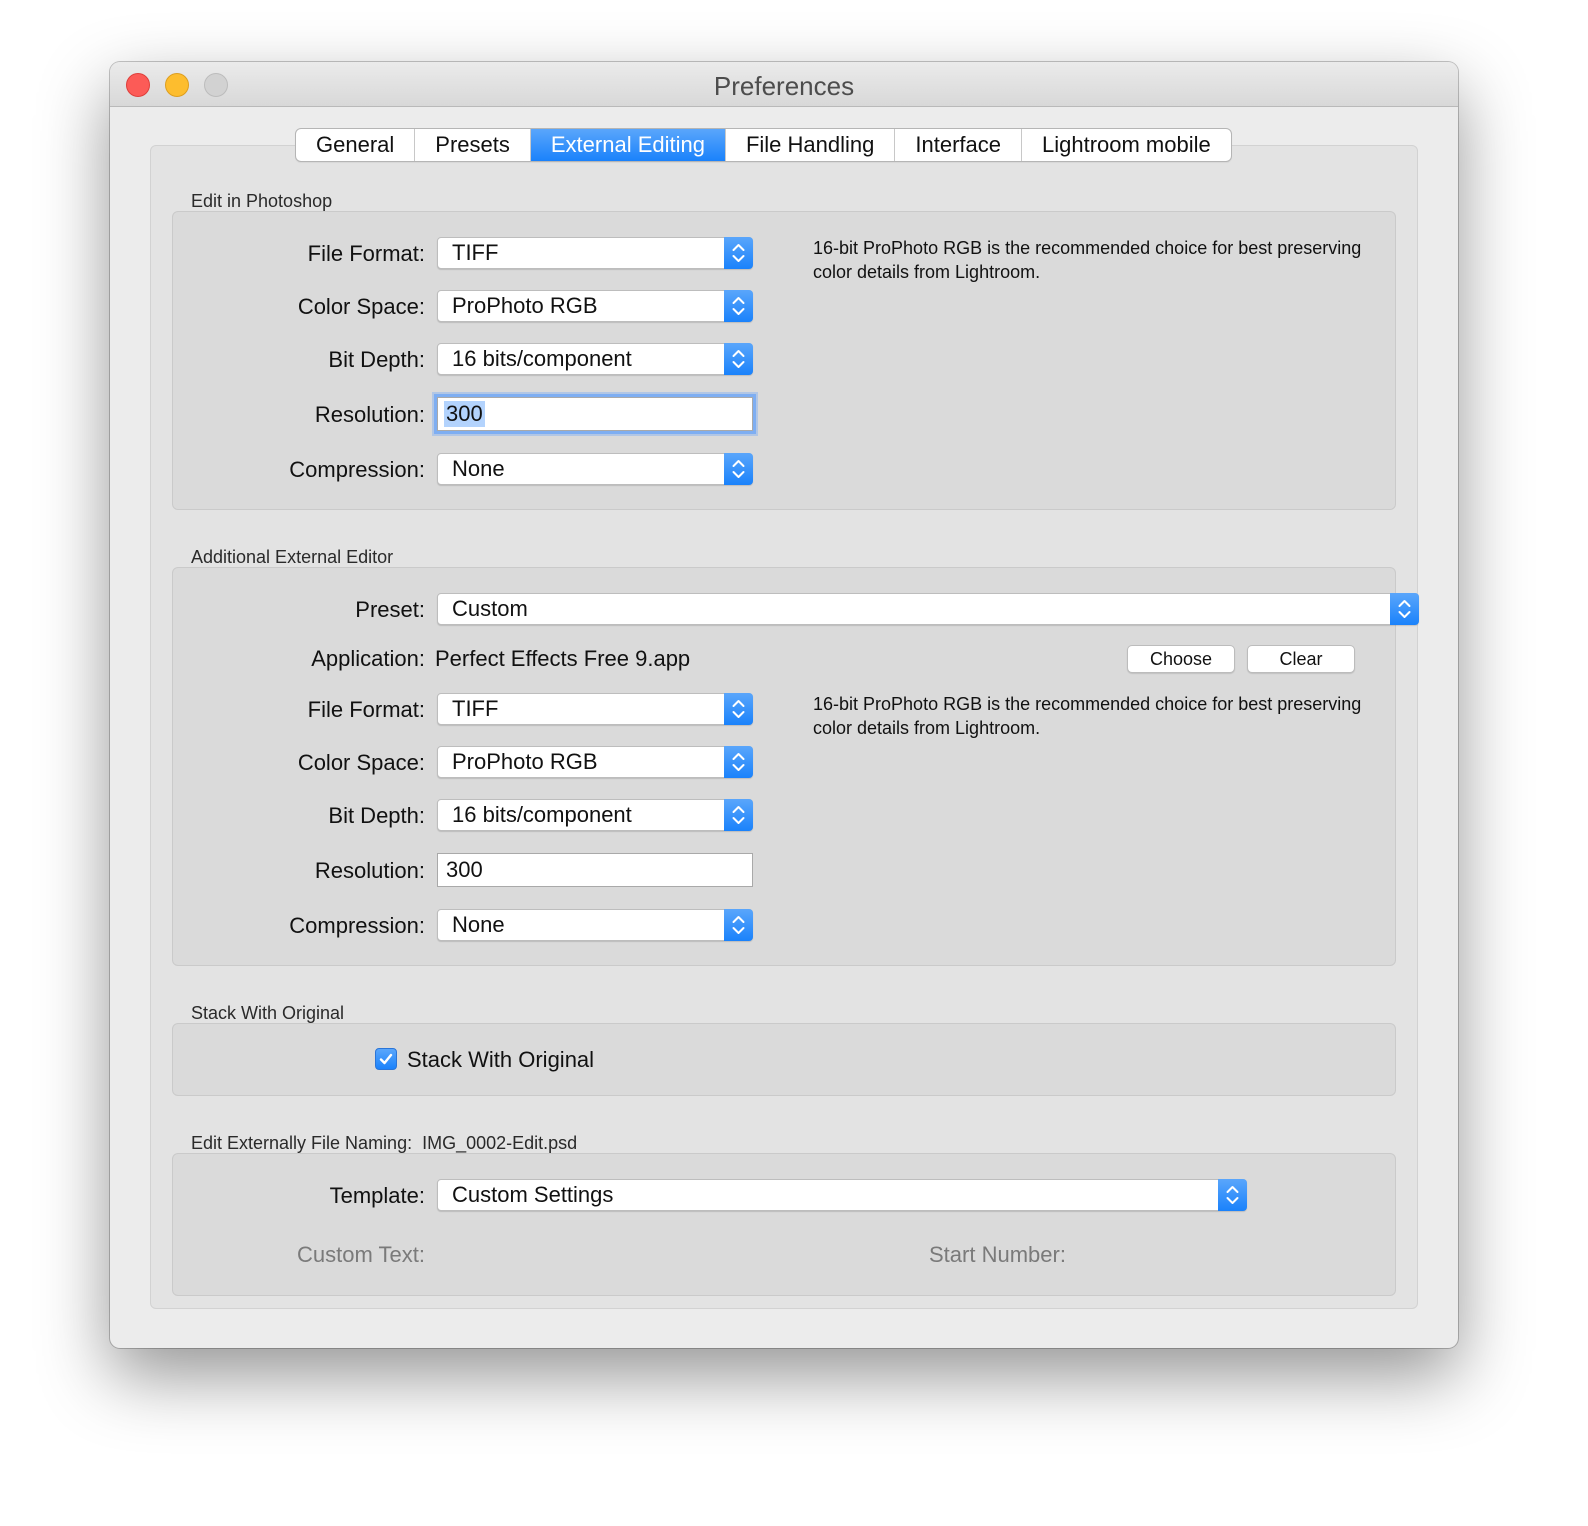  What do you see at coordinates (595, 414) in the screenshot?
I see `ps-resolution-input: 300` at bounding box center [595, 414].